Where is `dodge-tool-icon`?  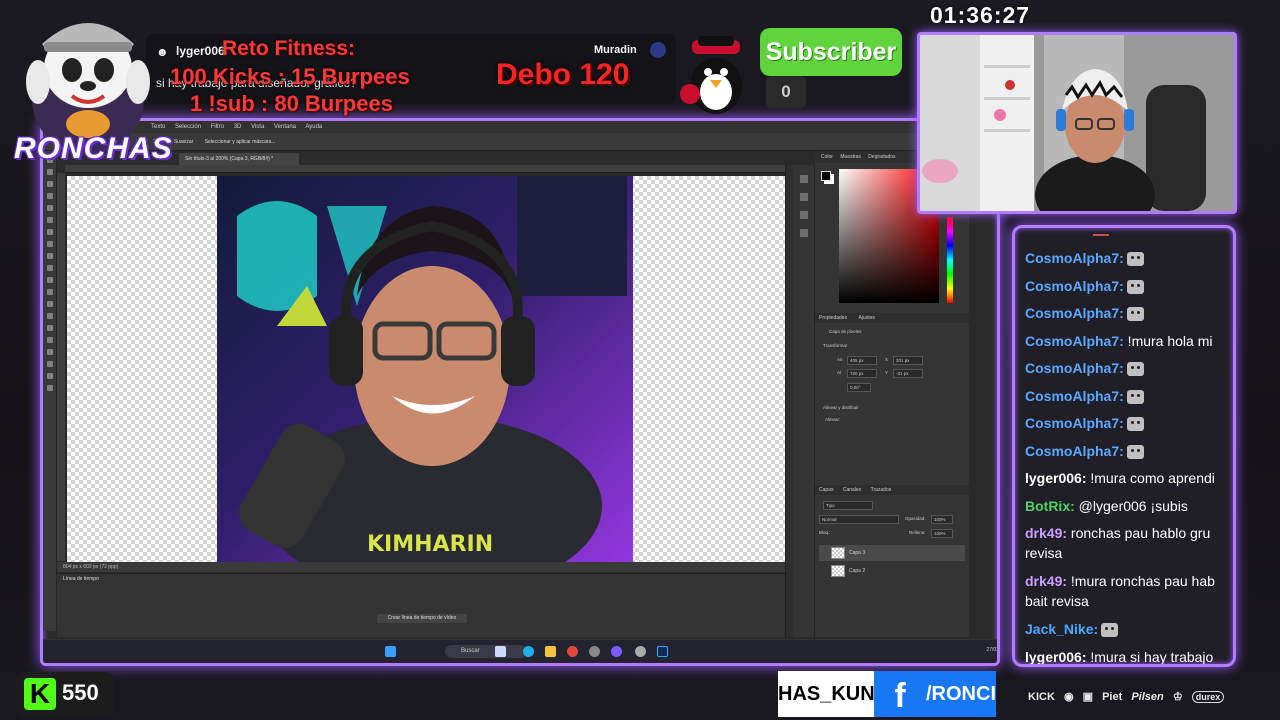 dodge-tool-icon is located at coordinates (49, 316).